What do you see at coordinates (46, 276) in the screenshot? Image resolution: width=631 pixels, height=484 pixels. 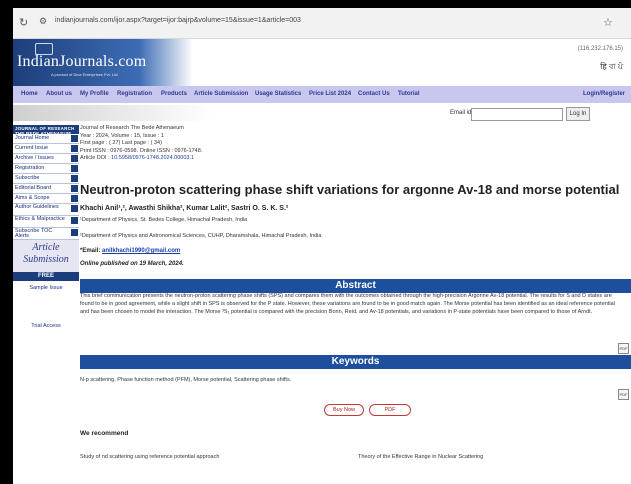 I see `free-badge: FREE` at bounding box center [46, 276].